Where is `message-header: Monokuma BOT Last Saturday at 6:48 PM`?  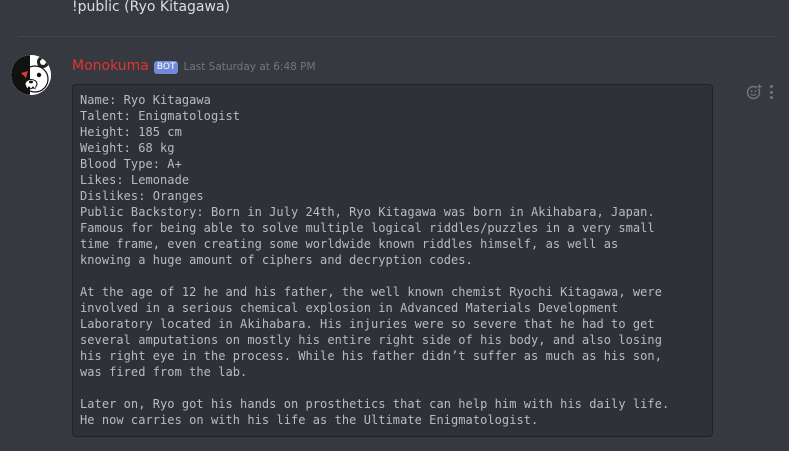
message-header: Monokuma BOT Last Saturday at 6:48 PM is located at coordinates (194, 66).